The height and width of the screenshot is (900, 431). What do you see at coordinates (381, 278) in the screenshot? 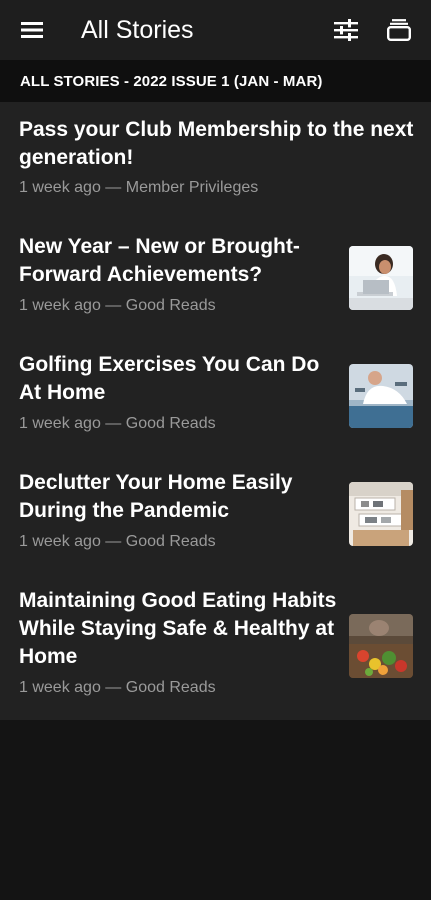
I see `woman-at-laptop-thumbnail` at bounding box center [381, 278].